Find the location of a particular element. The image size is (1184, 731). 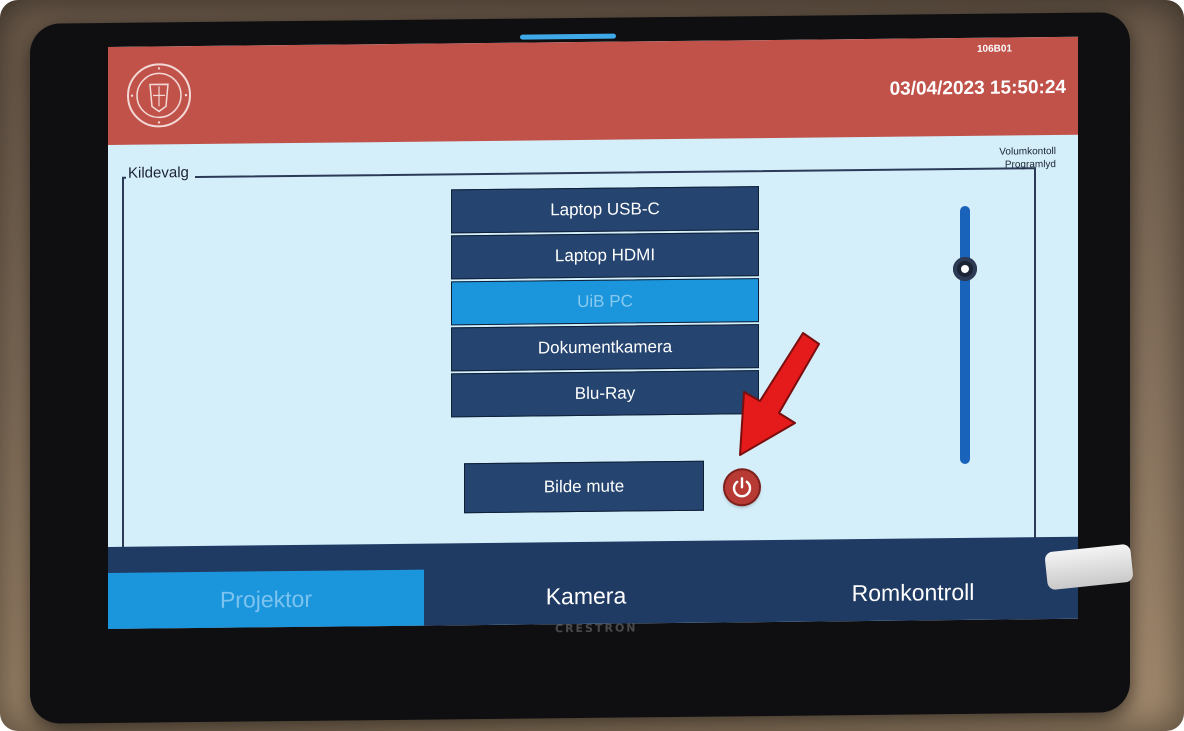

picture-mute-button: Bilde mute is located at coordinates (584, 487).